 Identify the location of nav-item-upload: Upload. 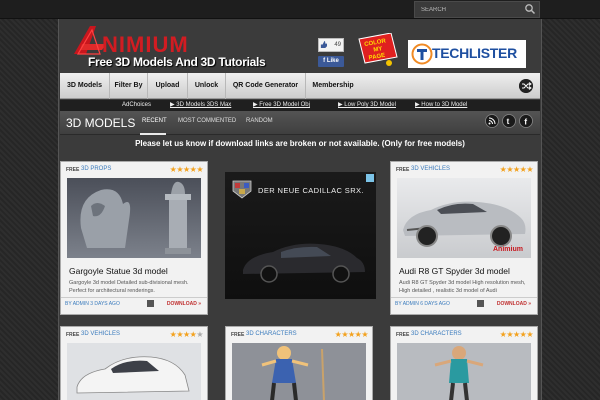
(168, 86).